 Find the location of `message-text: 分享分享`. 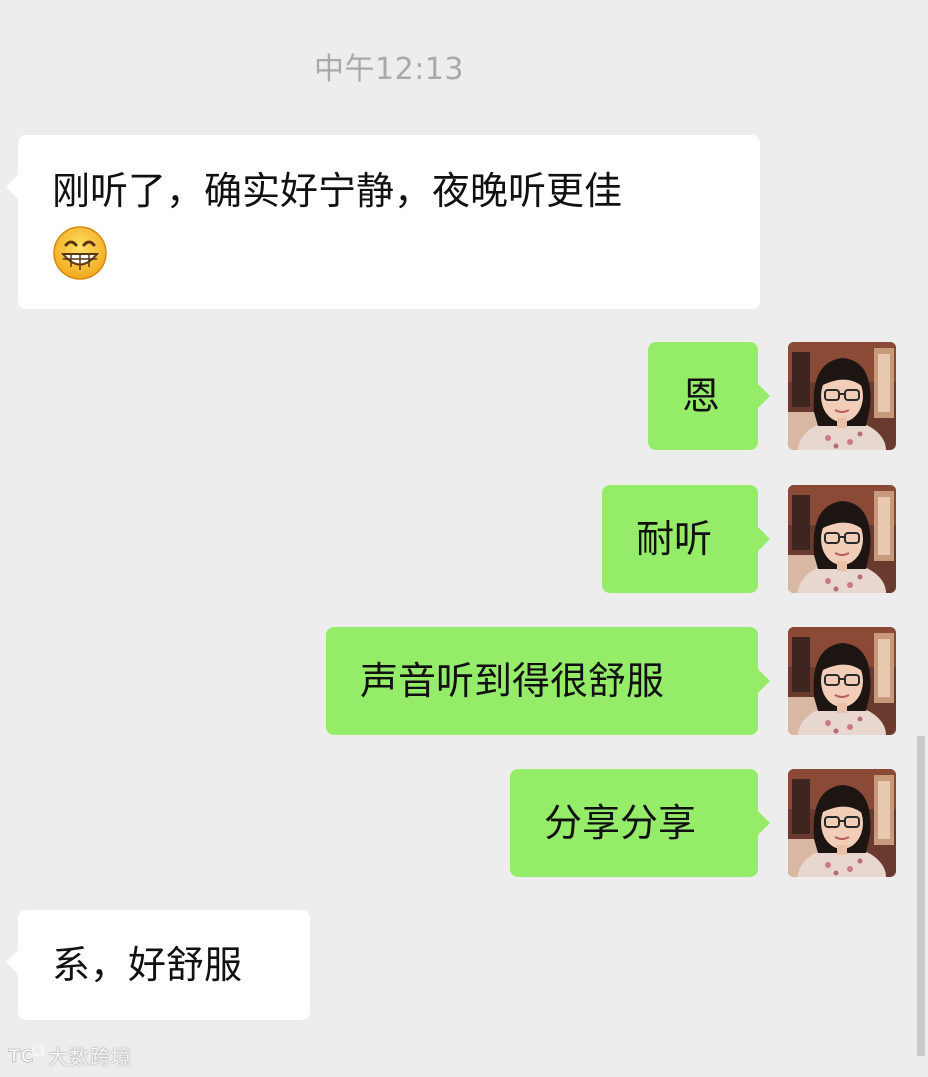

message-text: 分享分享 is located at coordinates (620, 823).